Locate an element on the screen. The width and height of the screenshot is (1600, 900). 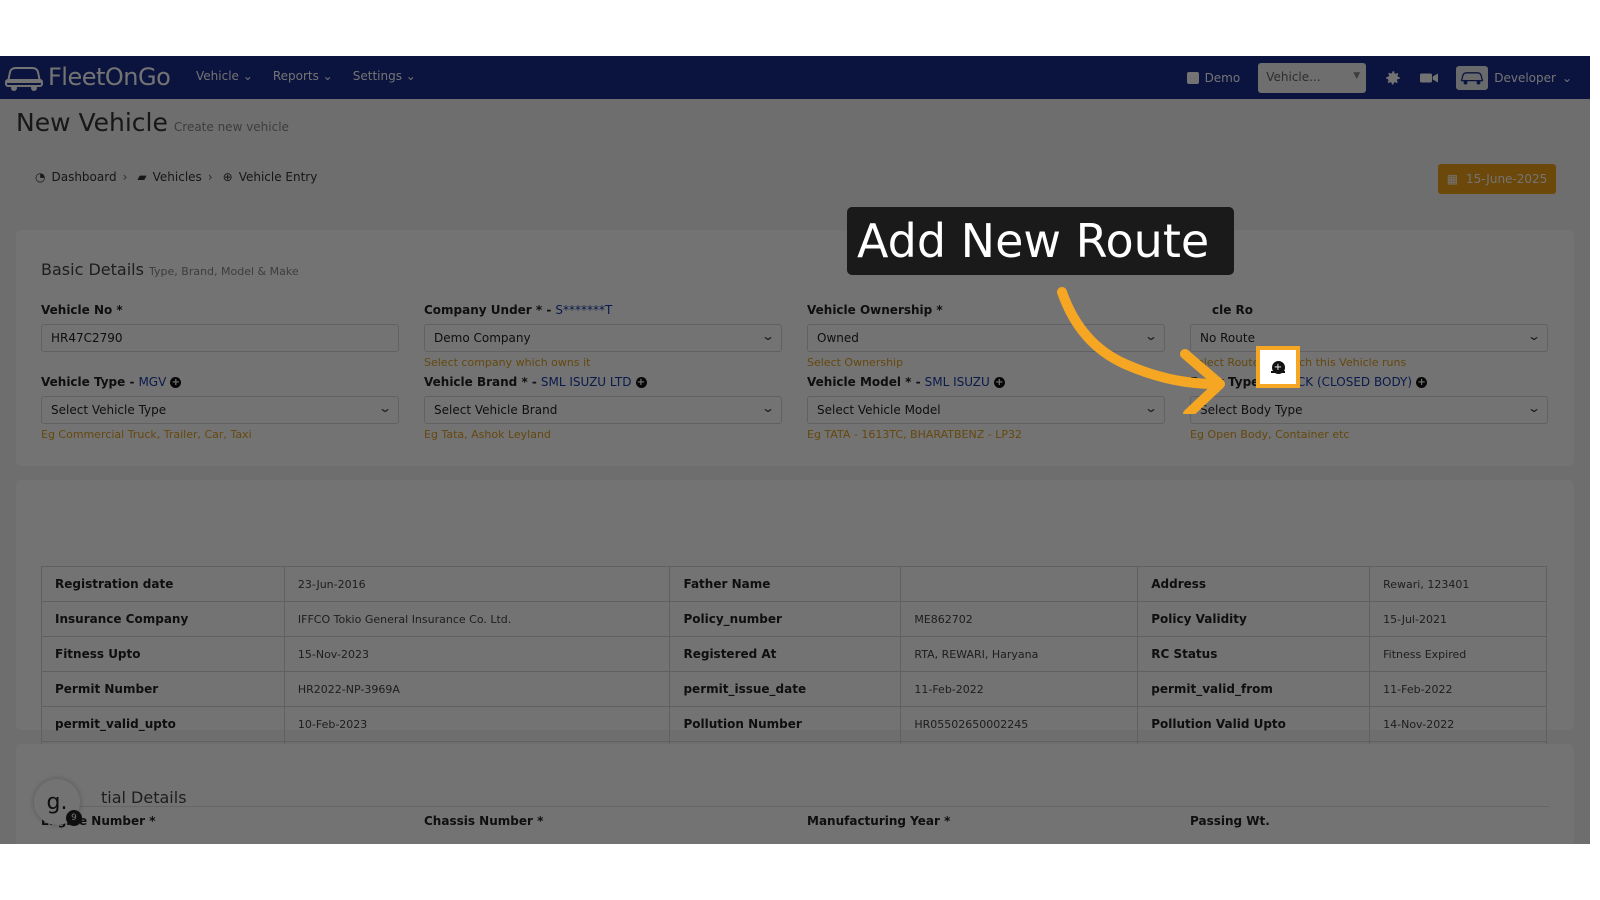
dashboard-icon: ◔ is located at coordinates (40, 177).